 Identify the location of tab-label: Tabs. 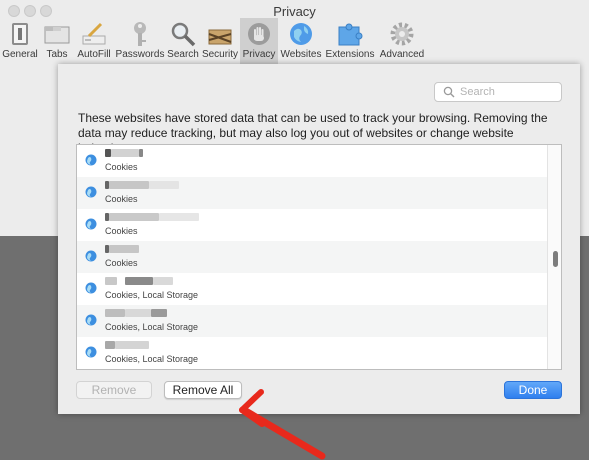
(57, 54).